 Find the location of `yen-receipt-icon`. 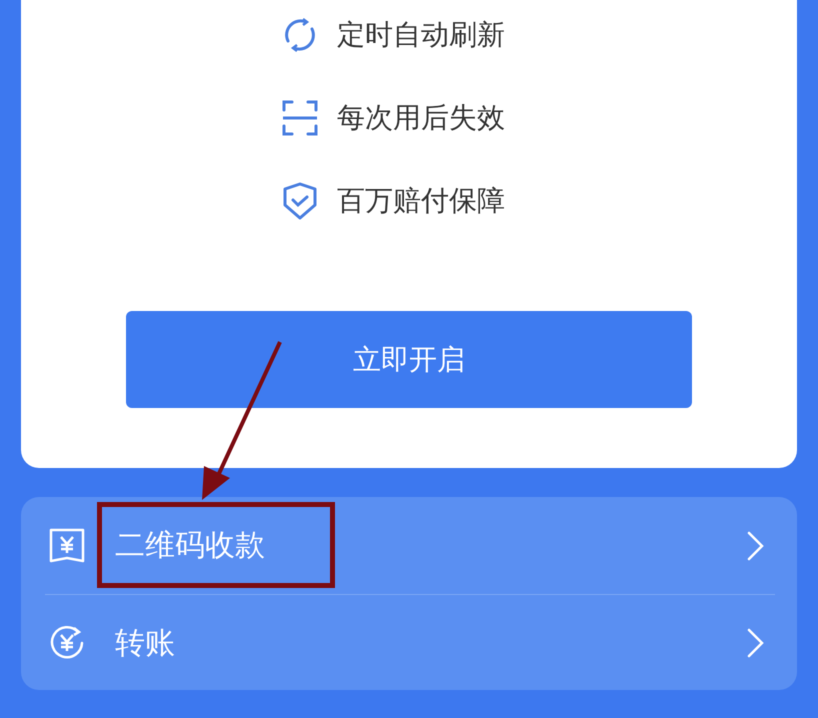

yen-receipt-icon is located at coordinates (67, 545).